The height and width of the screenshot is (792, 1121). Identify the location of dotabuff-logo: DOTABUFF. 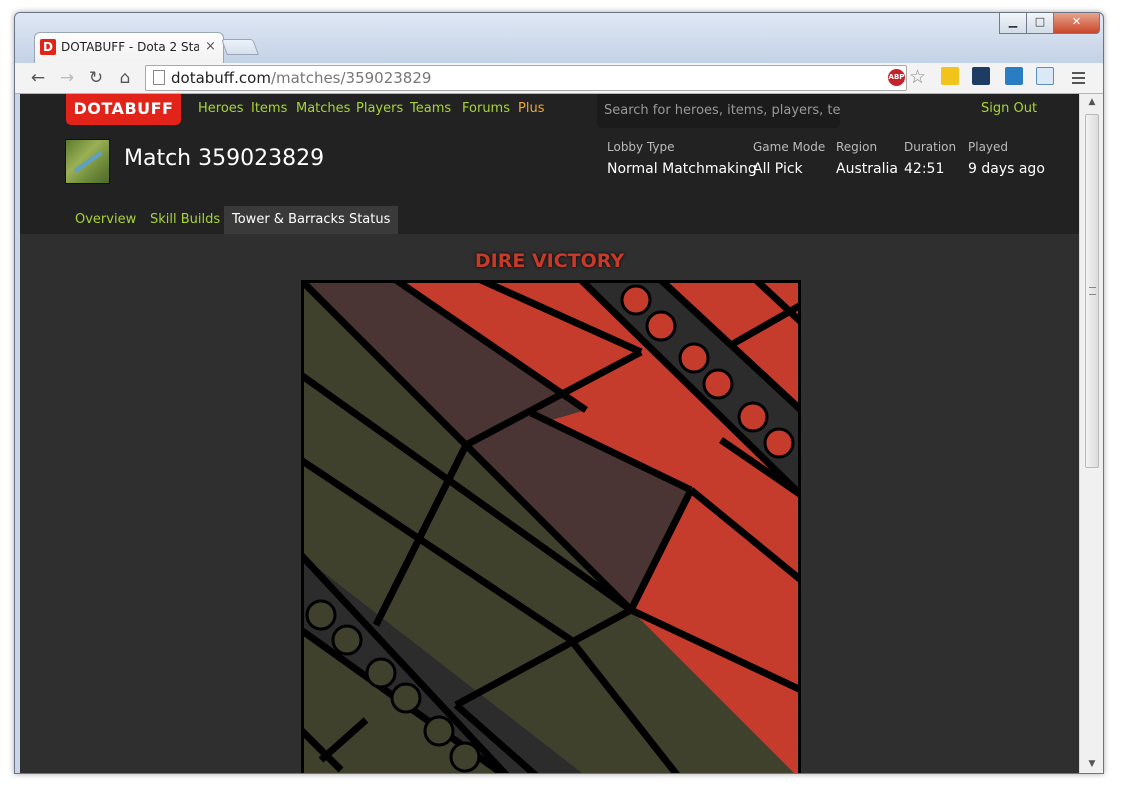
(123, 109).